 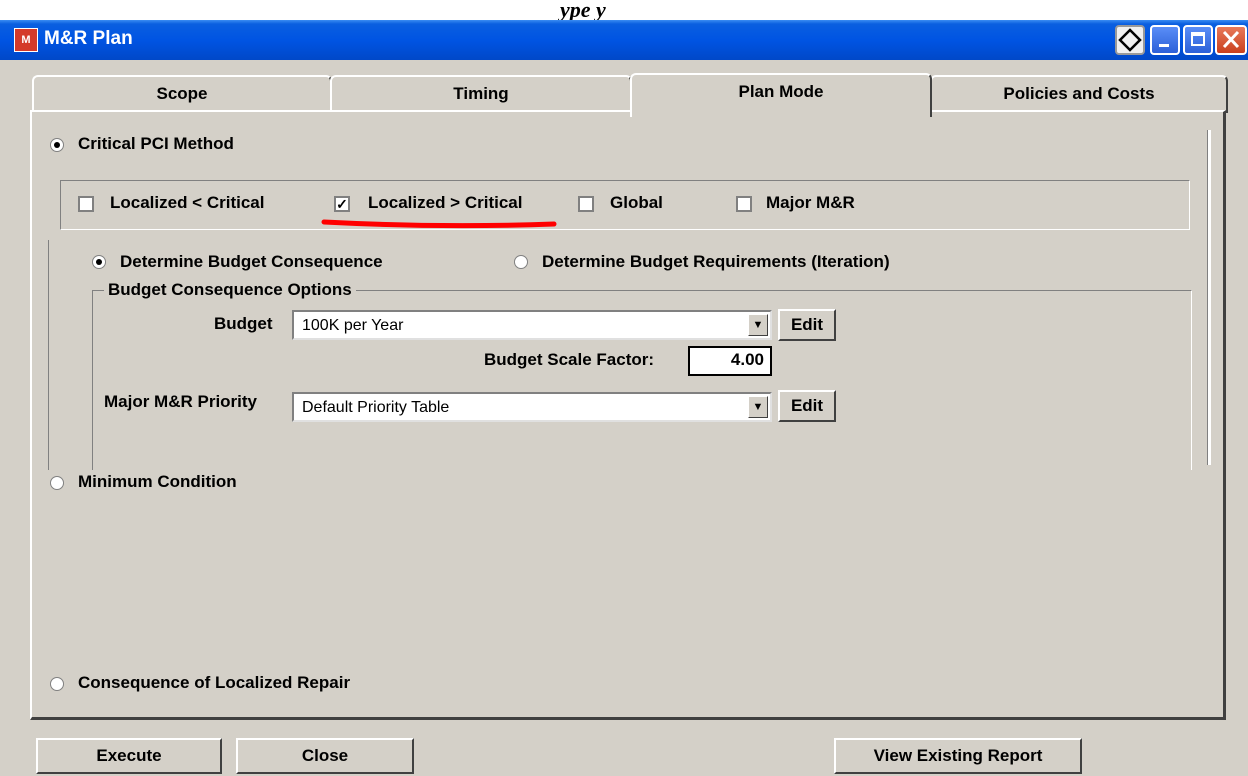 I want to click on tab-timing: Timing, so click(x=481, y=94).